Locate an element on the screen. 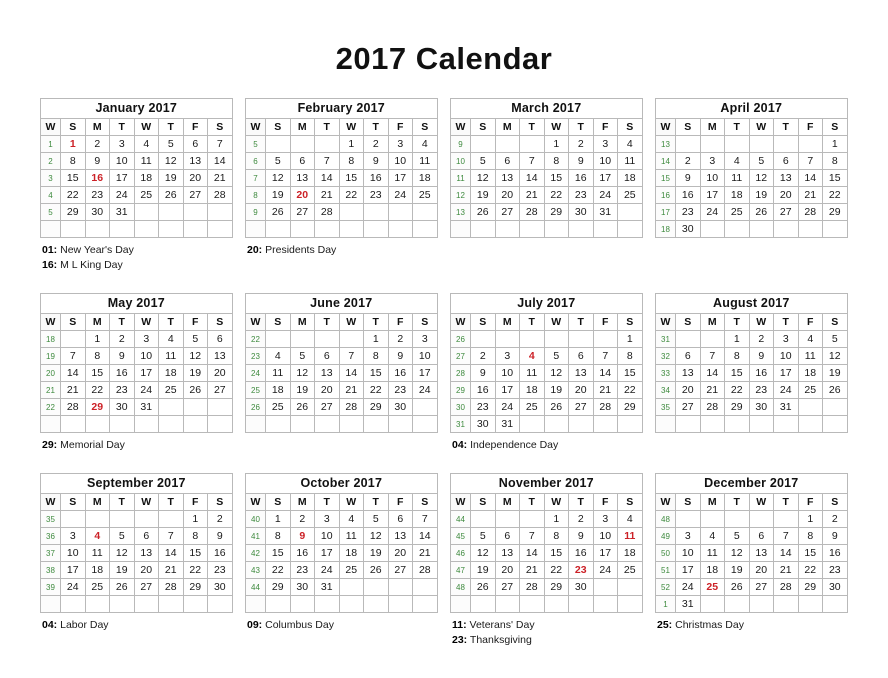 The width and height of the screenshot is (888, 678). day-cell: 8 is located at coordinates (810, 536).